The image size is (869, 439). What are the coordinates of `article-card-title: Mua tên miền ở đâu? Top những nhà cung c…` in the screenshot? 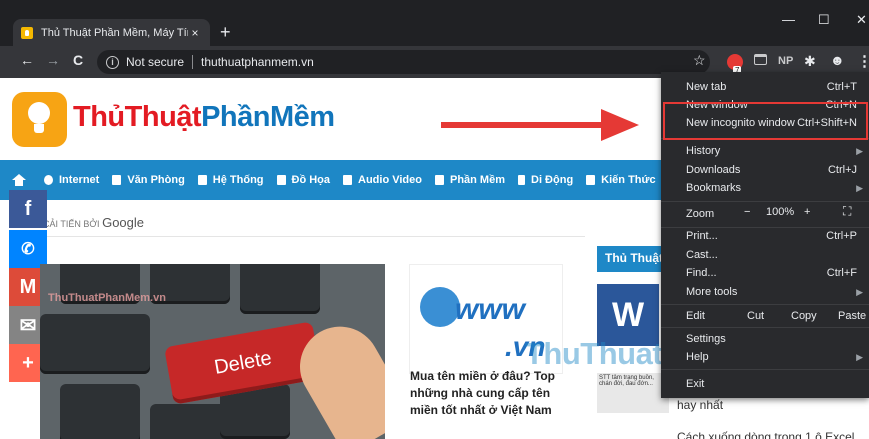 It's located at (490, 393).